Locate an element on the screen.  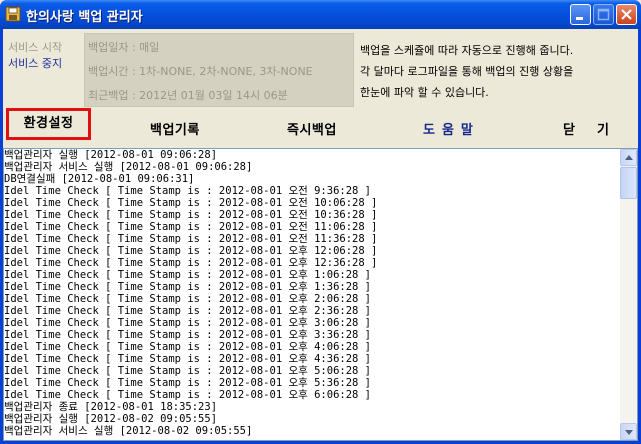
scroll-up-button is located at coordinates (628, 157).